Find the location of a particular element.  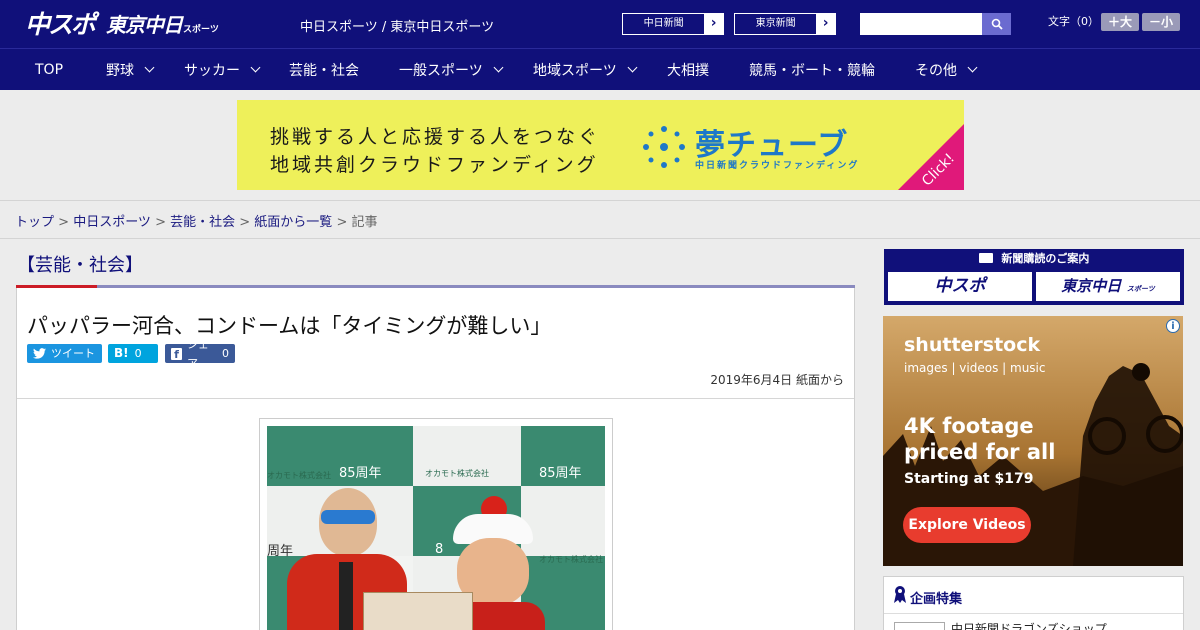

tweet-button: ツイート is located at coordinates (64, 353).